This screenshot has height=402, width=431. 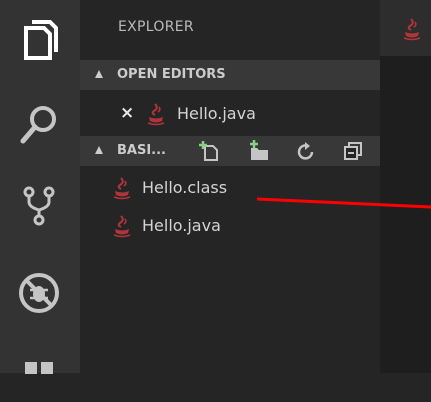 I want to click on open-editor-filename: Hello.java, so click(x=216, y=113).